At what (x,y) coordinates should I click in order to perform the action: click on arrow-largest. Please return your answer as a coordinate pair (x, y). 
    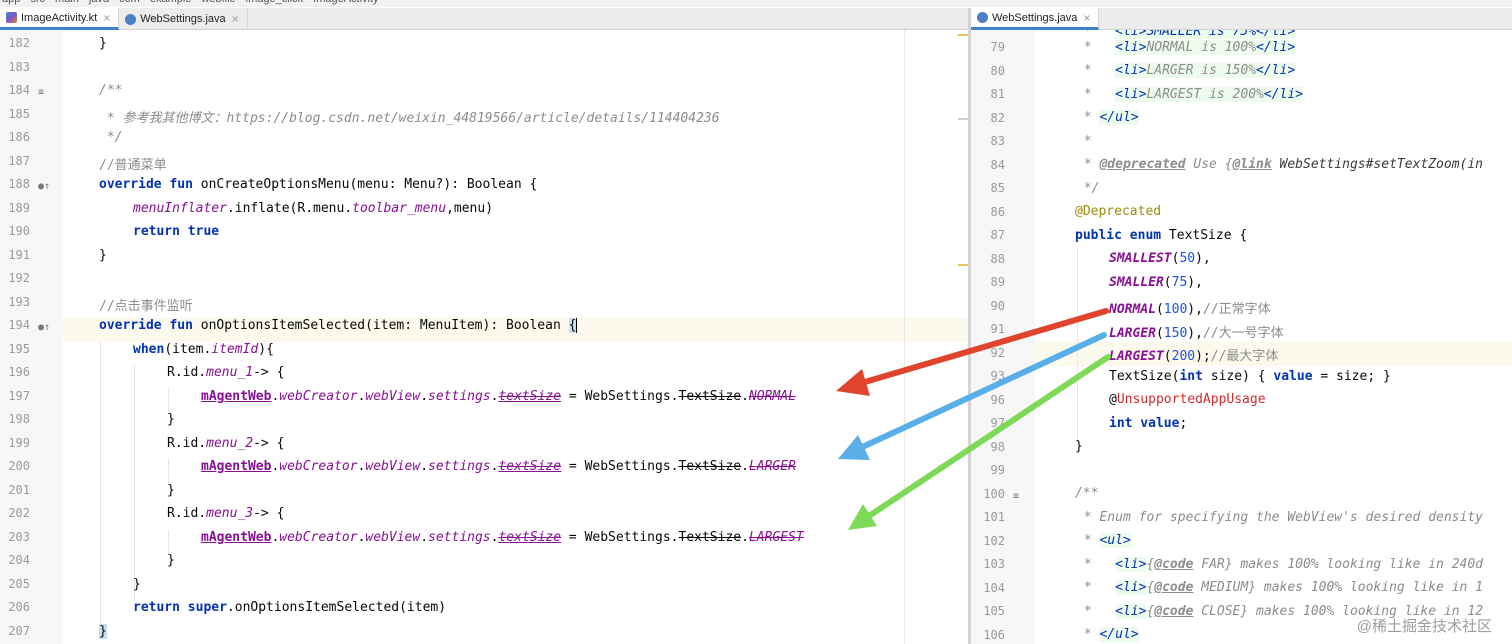
    Looking at the image, I should click on (979, 442).